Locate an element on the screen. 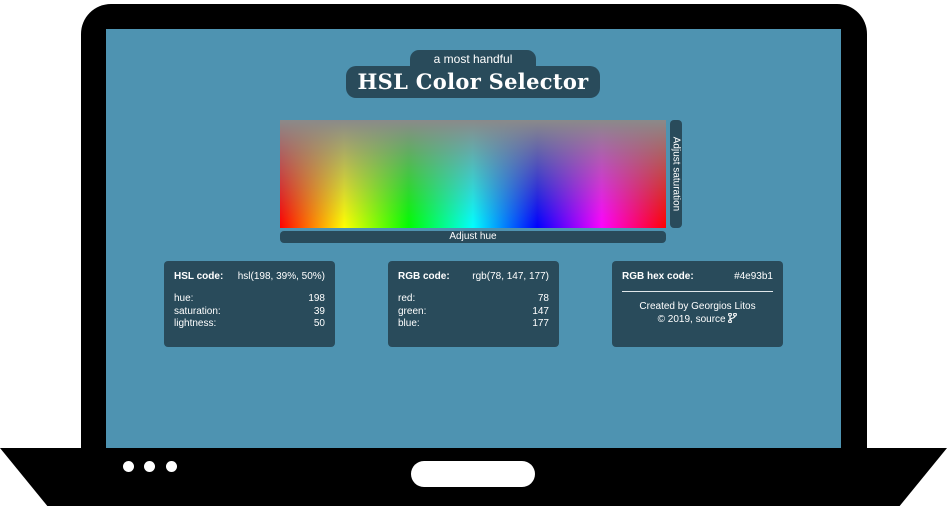 Image resolution: width=947 pixels, height=507 pixels. hsl-code-label: HSL code: is located at coordinates (199, 276).